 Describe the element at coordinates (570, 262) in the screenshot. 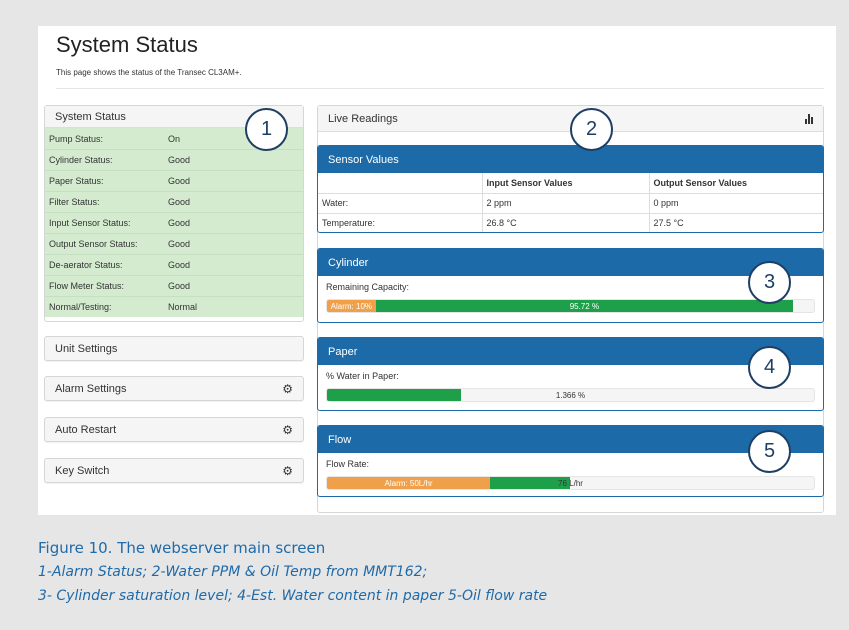

I see `cylinder-heading: Cylinder` at that location.